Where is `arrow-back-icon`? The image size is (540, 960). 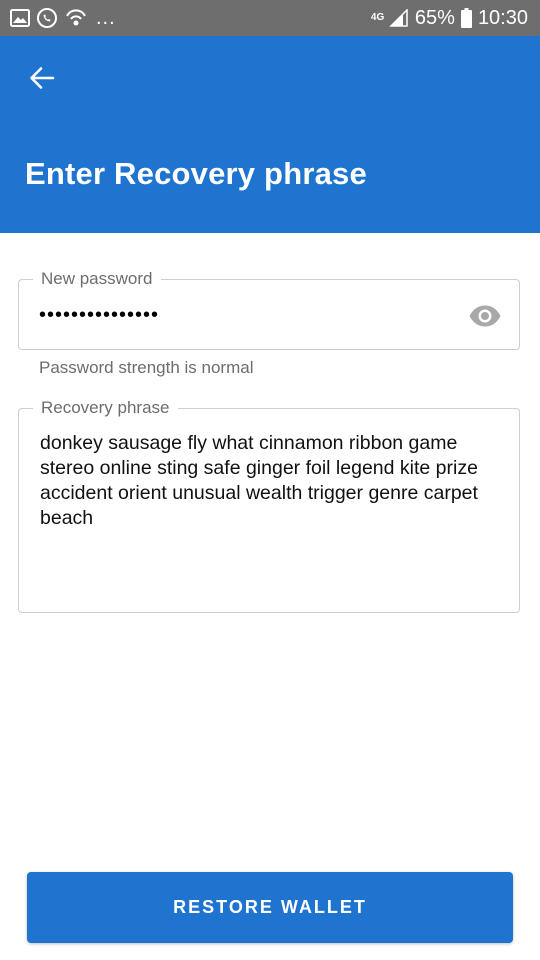
arrow-back-icon is located at coordinates (42, 78).